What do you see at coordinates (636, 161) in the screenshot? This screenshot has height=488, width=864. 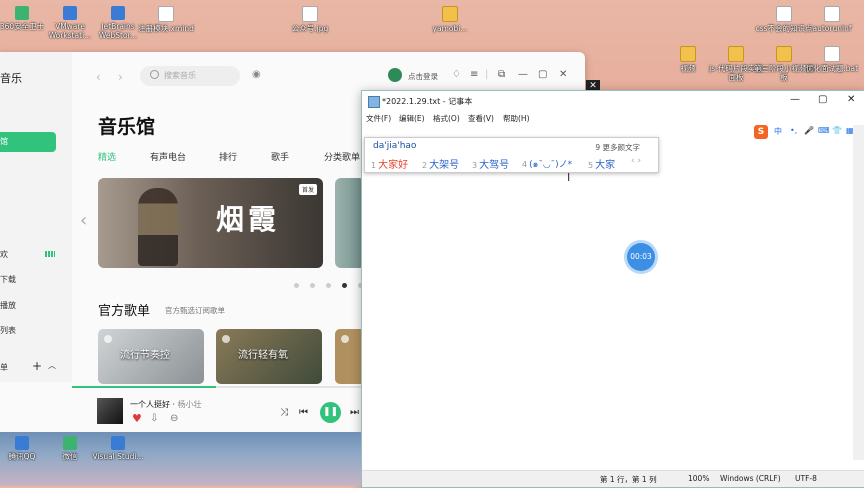 I see `ime-page-icon: ‹ ›` at bounding box center [636, 161].